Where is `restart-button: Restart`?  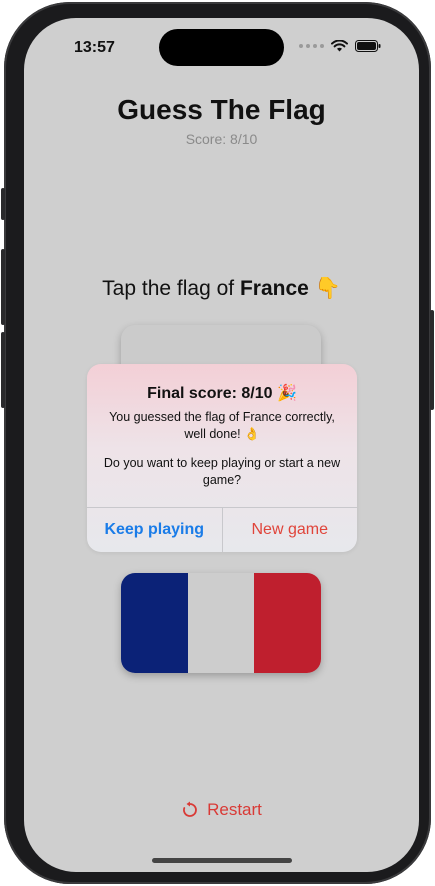
restart-button: Restart is located at coordinates (221, 810).